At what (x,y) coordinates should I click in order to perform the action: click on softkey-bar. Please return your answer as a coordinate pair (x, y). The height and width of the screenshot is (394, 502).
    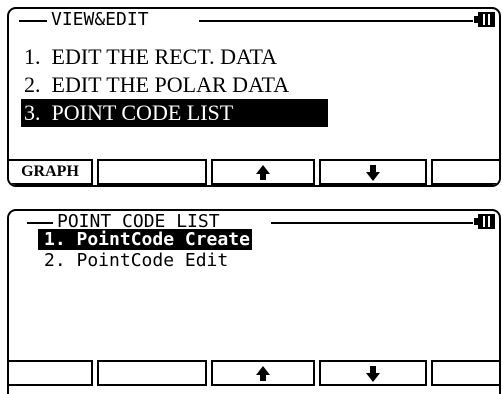
    Looking at the image, I should click on (254, 373).